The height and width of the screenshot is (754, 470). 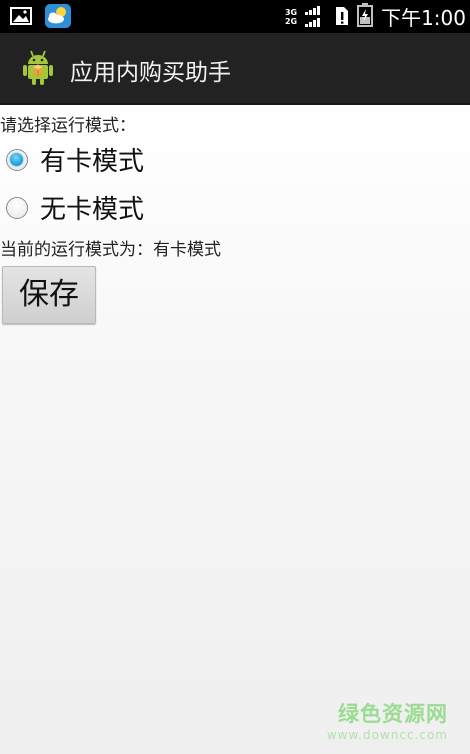 I want to click on save-button: 保存, so click(x=49, y=295).